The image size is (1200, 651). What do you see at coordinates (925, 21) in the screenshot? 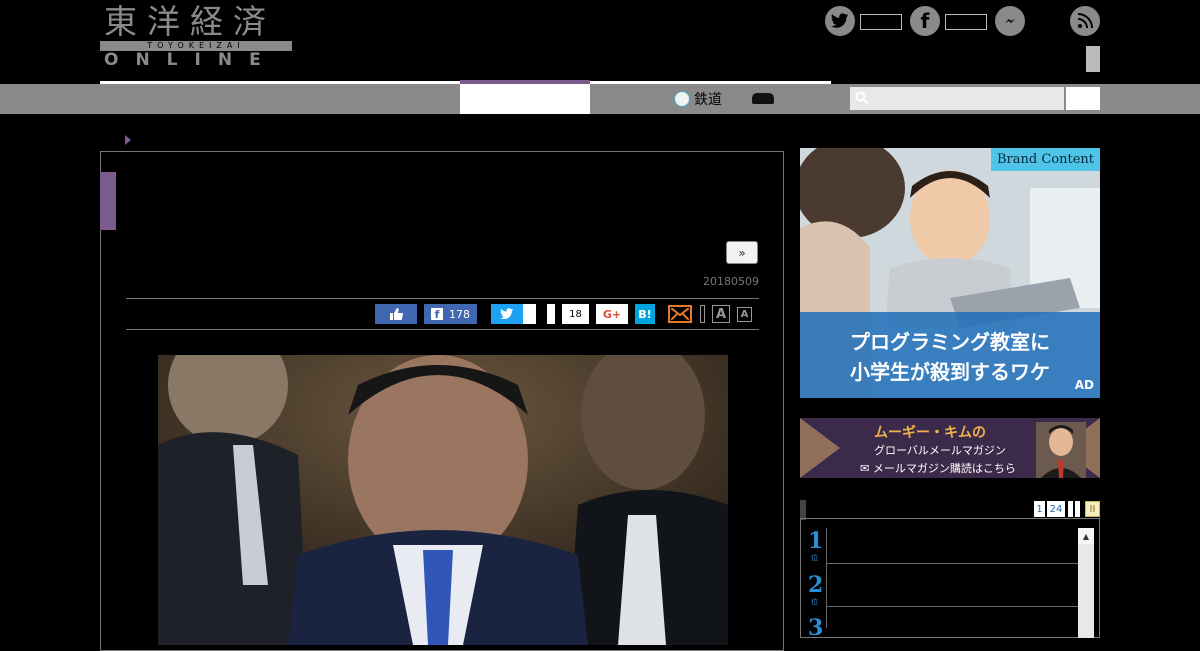
I see `facebook-icon: f` at bounding box center [925, 21].